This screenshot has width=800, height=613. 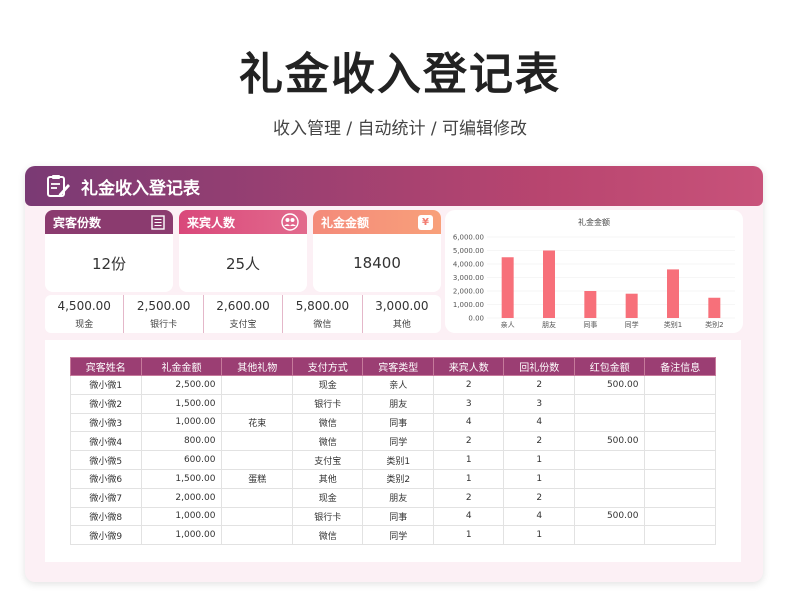 I want to click on table-cell: 支付宝, so click(x=327, y=460).